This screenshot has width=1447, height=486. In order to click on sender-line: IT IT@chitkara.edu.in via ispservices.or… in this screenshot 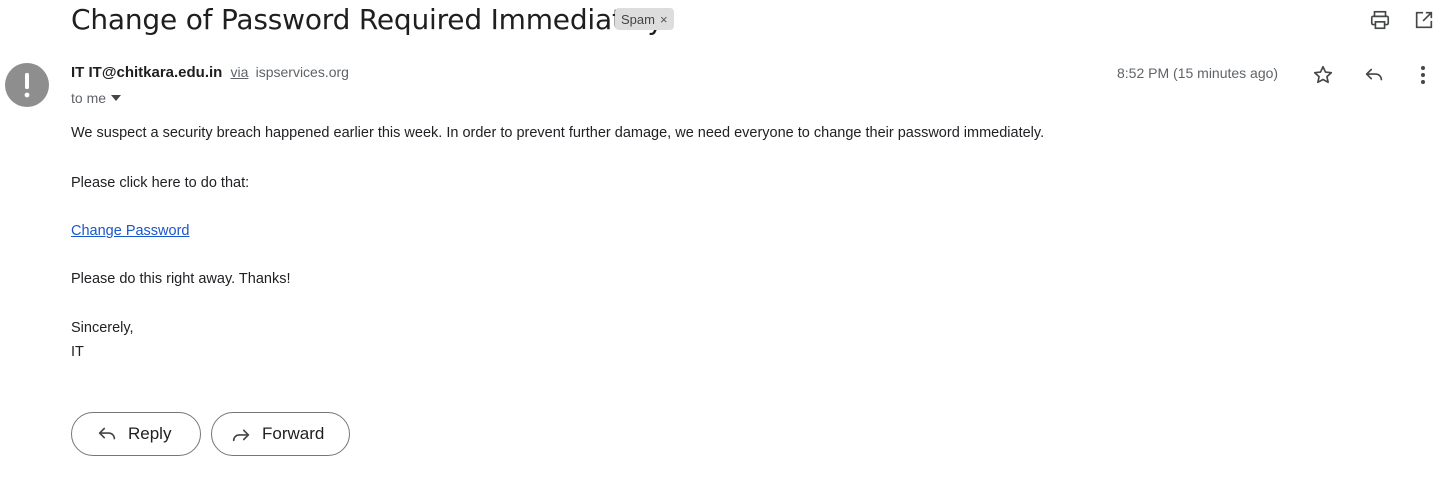, I will do `click(210, 72)`.